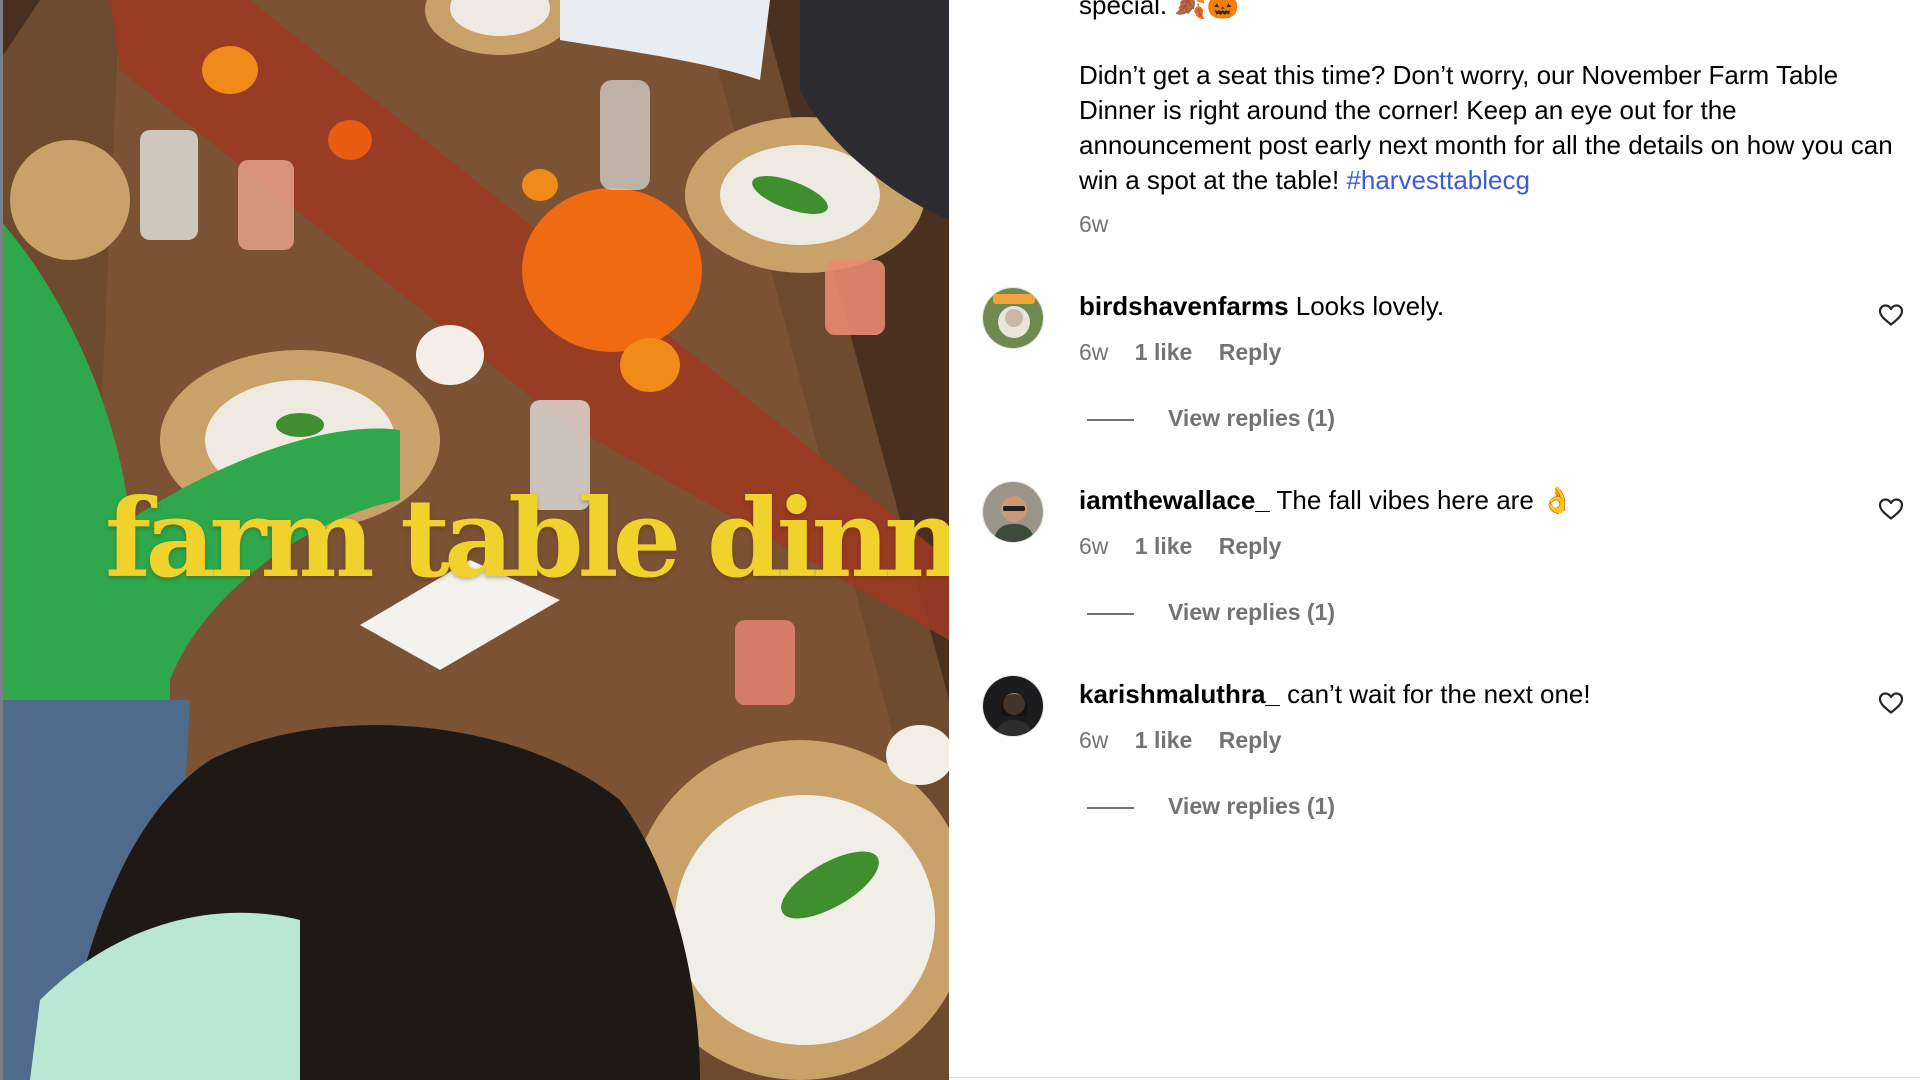 The width and height of the screenshot is (1920, 1080). I want to click on panel-bottom-divider, so click(1434, 1077).